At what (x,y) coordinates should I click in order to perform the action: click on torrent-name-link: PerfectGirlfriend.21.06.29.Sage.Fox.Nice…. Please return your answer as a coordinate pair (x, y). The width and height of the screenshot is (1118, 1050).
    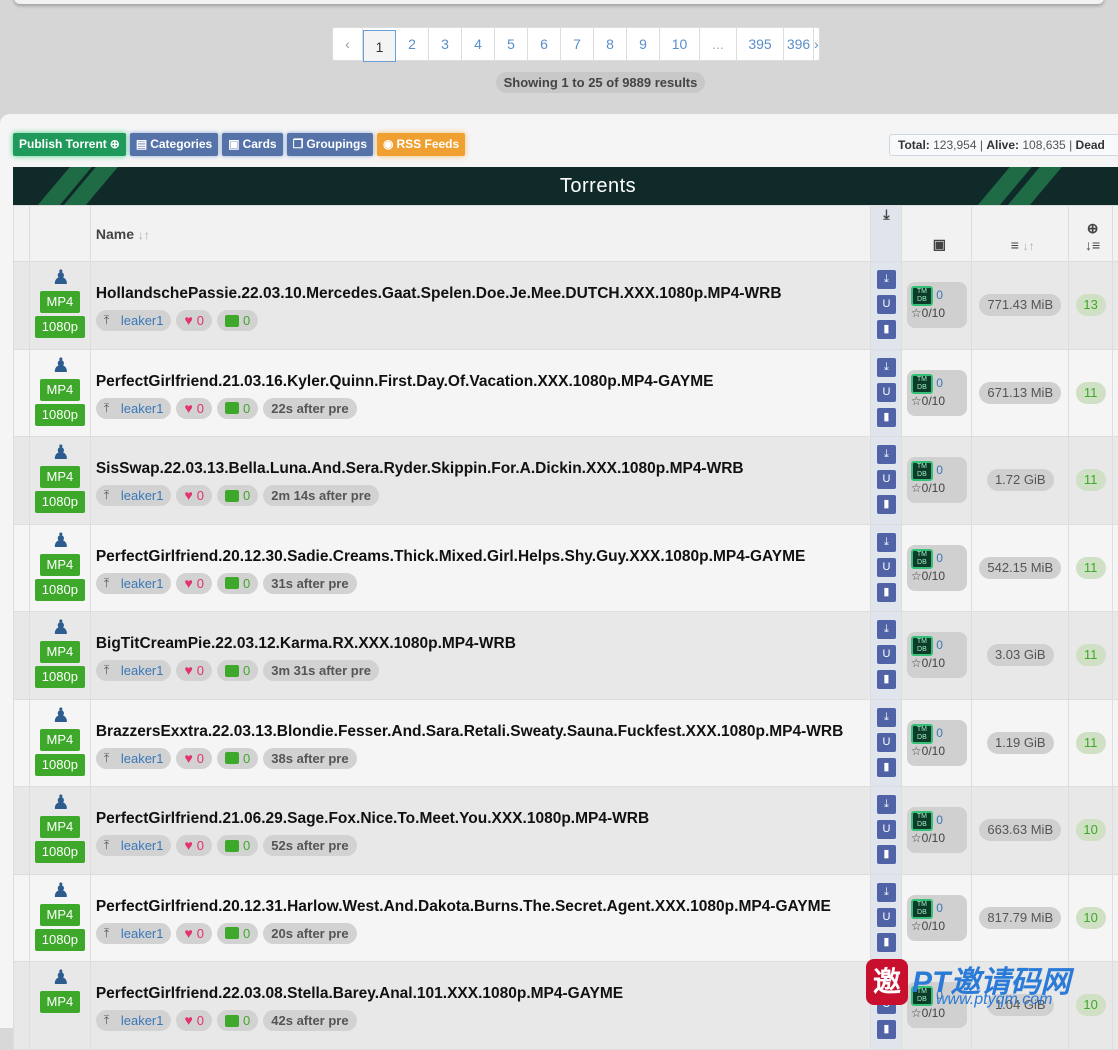
    Looking at the image, I should click on (483, 819).